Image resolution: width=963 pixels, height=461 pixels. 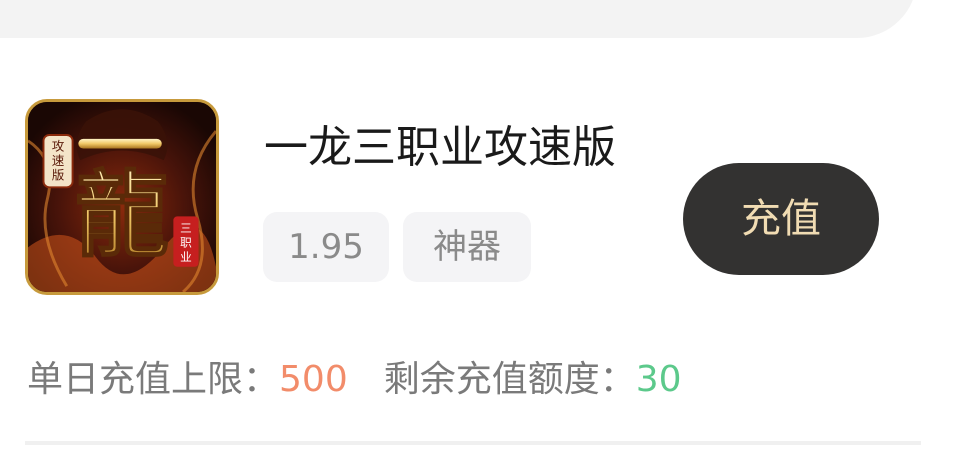 What do you see at coordinates (186, 228) in the screenshot?
I see `game-logo-corner-line1: 三` at bounding box center [186, 228].